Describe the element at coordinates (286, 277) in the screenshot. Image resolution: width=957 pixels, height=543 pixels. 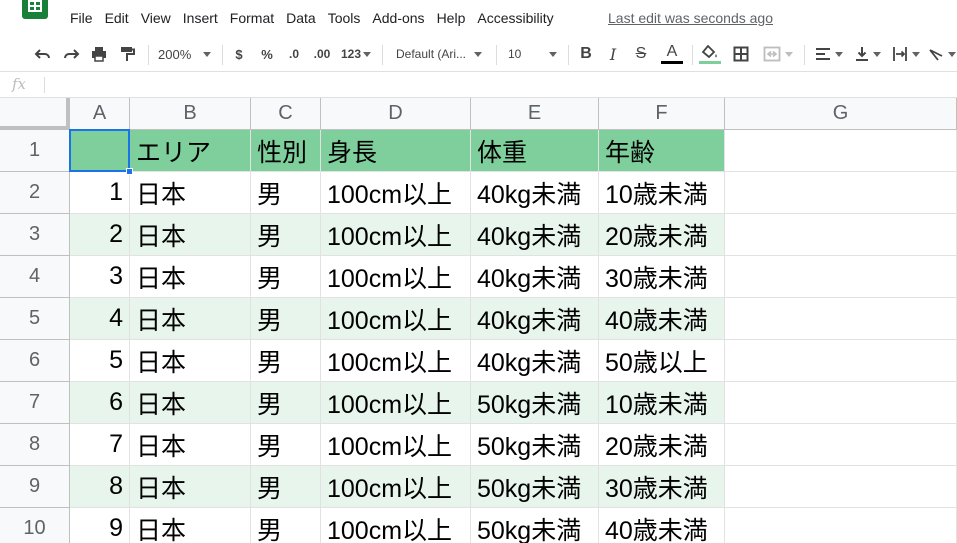
I see `cell-c4: 男` at that location.